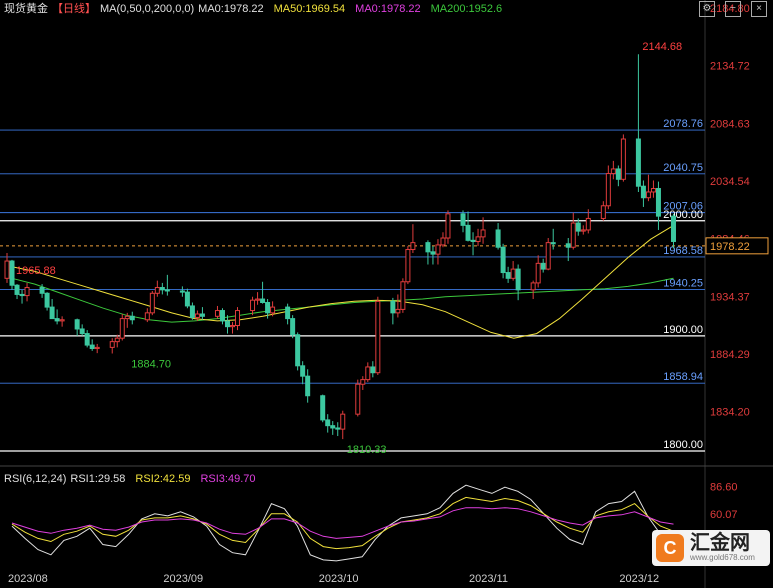 The width and height of the screenshot is (773, 588). What do you see at coordinates (683, 445) in the screenshot?
I see `horizontal-line-label: 1800.00` at bounding box center [683, 445].